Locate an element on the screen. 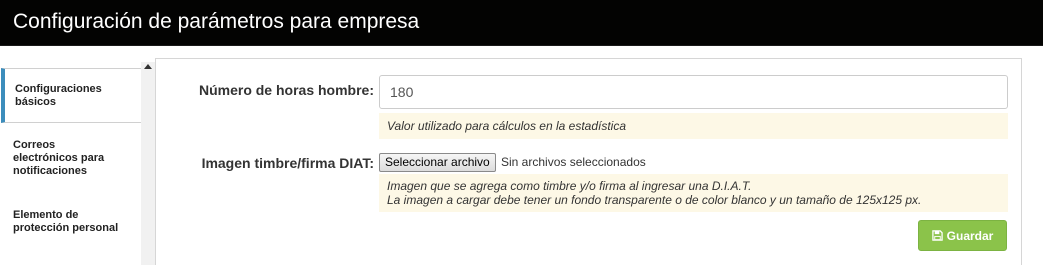 The height and width of the screenshot is (265, 1043). sidebar-item-label-line: básicos is located at coordinates (35, 102).